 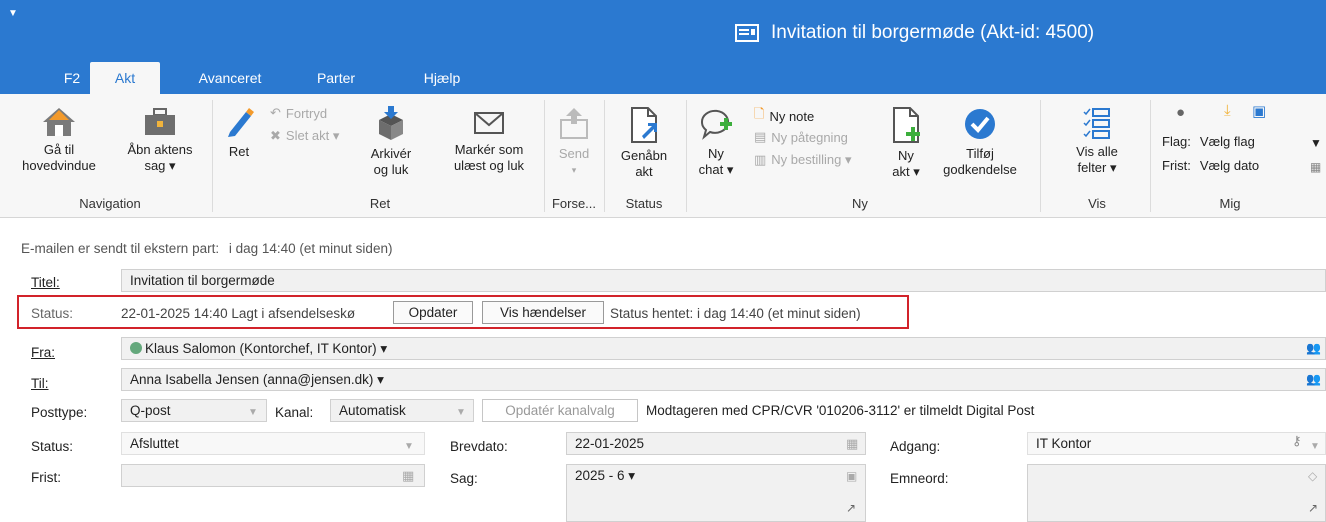 I want to click on channel-label: Kanal:, so click(x=294, y=412).